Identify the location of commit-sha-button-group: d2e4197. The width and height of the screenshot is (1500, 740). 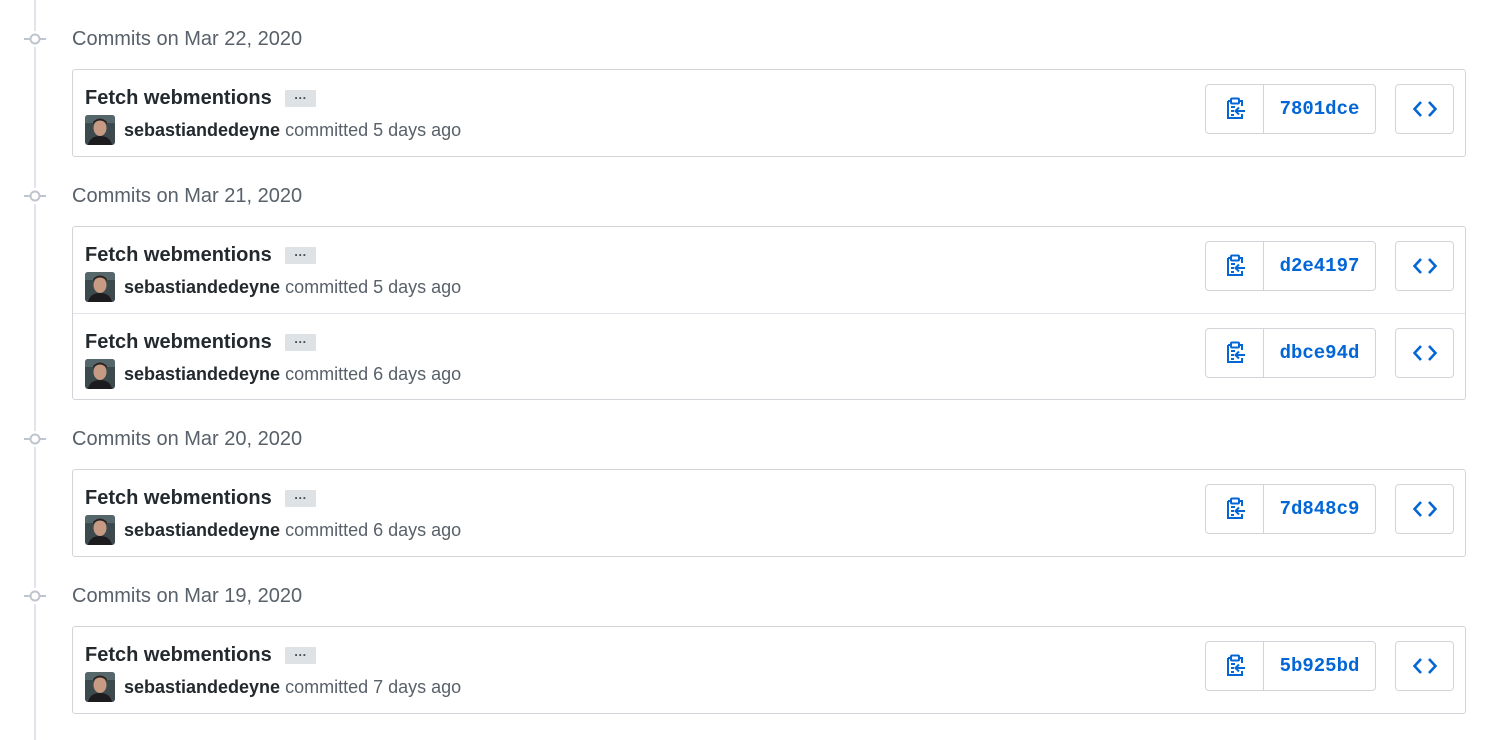
(1290, 266).